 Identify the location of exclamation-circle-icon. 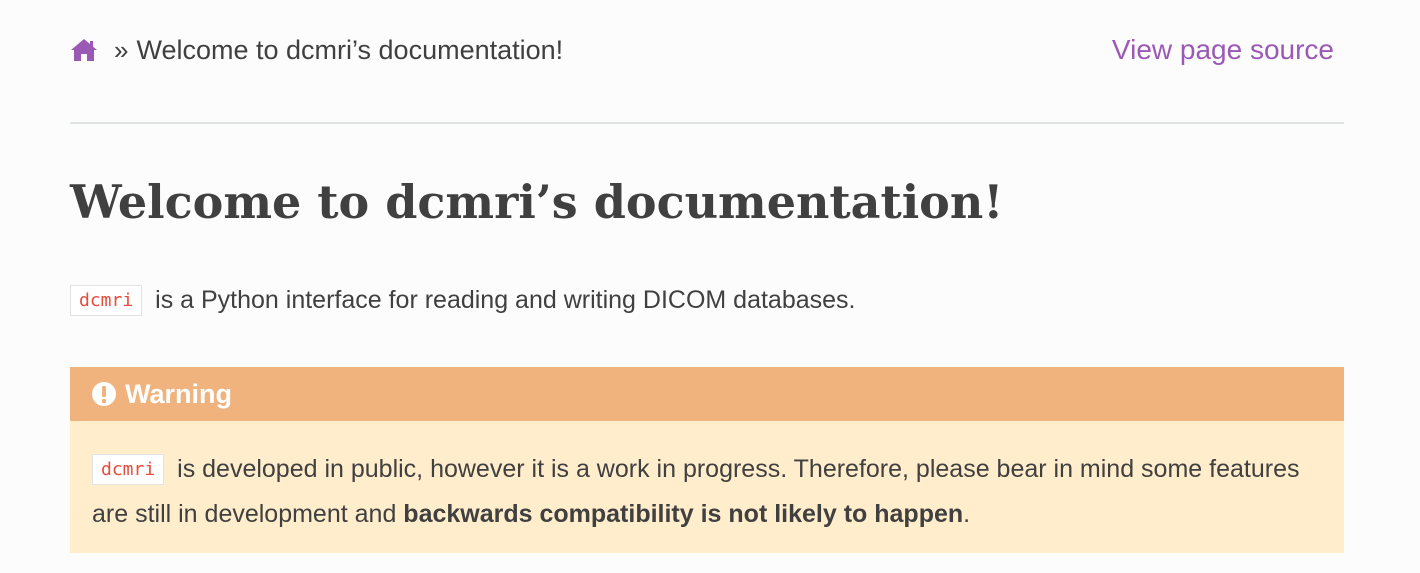
(104, 394).